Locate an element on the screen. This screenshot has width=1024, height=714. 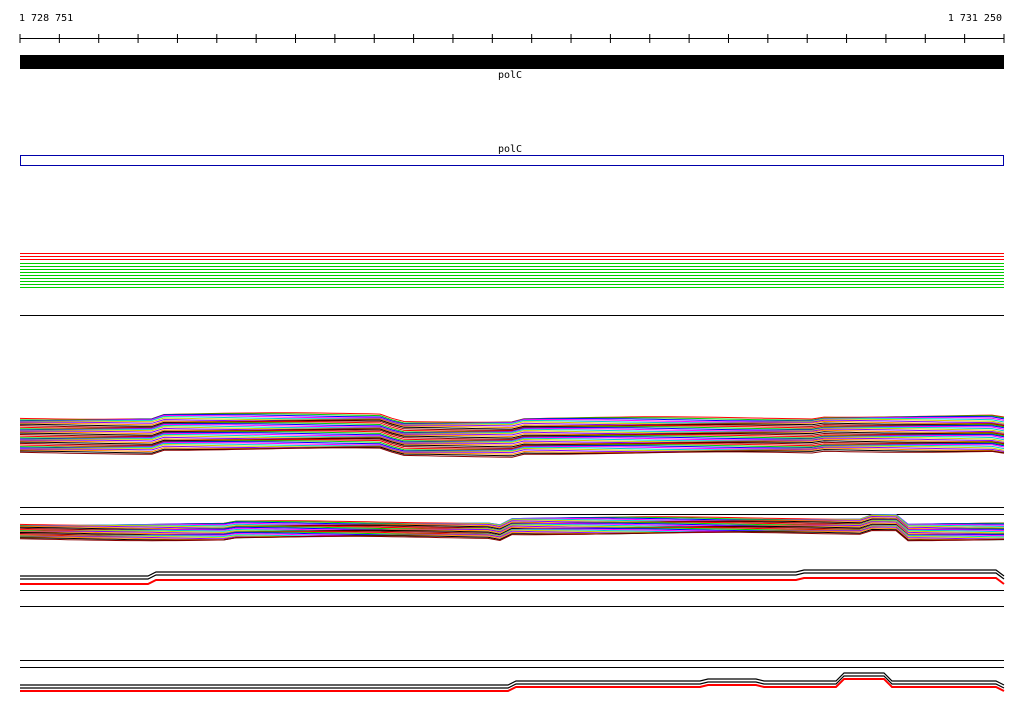
gene-label-polC: polC is located at coordinates (510, 75).